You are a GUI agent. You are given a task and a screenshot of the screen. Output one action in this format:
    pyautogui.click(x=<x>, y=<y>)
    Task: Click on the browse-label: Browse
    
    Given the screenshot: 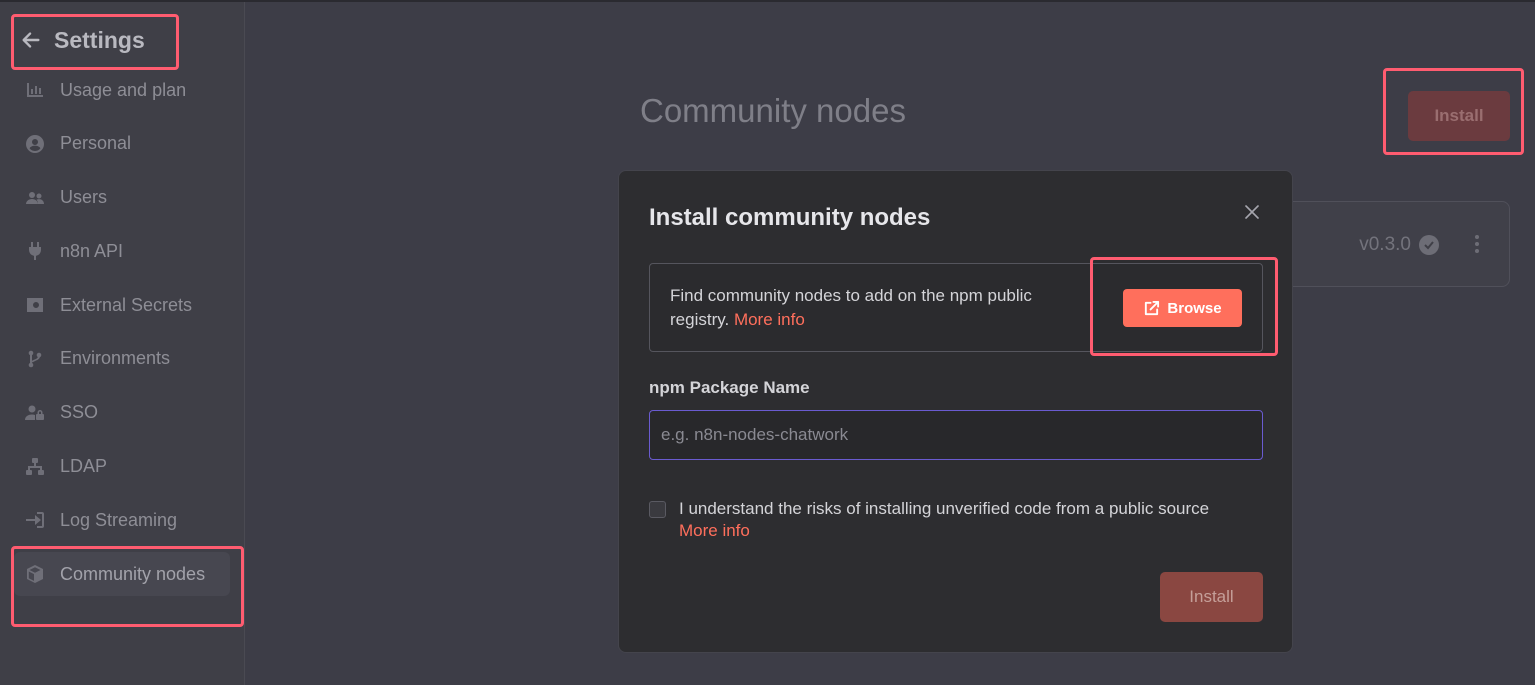 What is the action you would take?
    pyautogui.click(x=1194, y=308)
    